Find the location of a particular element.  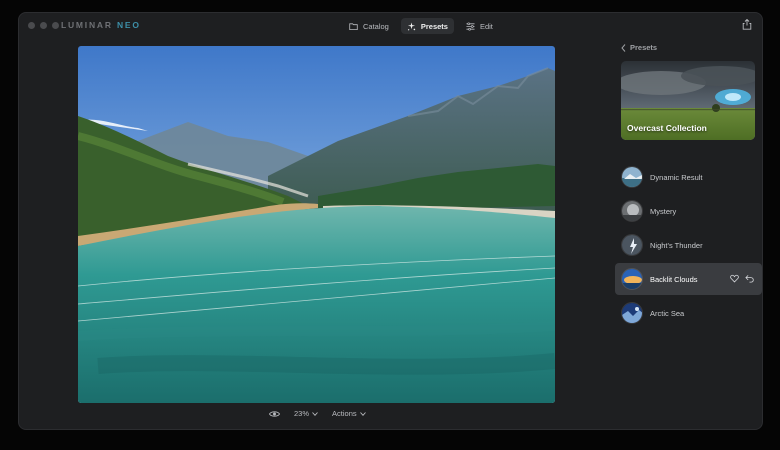

tab-edit: Edit is located at coordinates (479, 26).